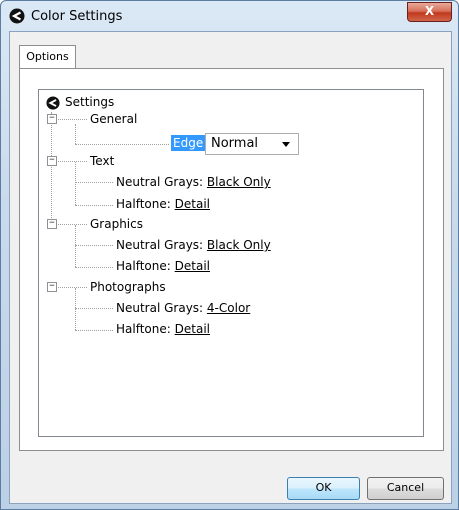 Image resolution: width=459 pixels, height=510 pixels. Describe the element at coordinates (163, 204) in the screenshot. I see `text-halftone-item: Halftone: Detail` at that location.